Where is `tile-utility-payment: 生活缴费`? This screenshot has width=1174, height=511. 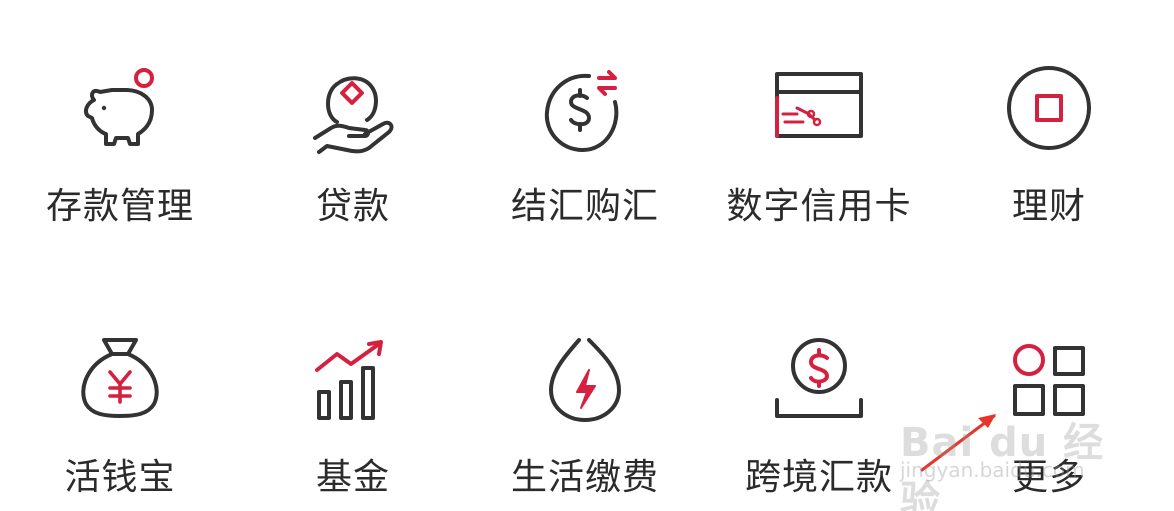 tile-utility-payment: 生活缴费 is located at coordinates (585, 420).